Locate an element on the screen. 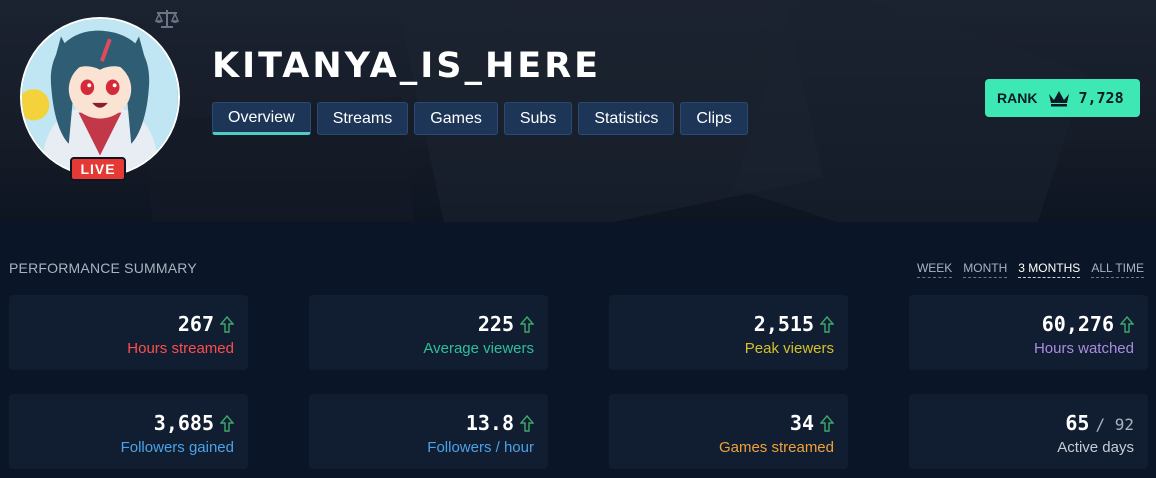 This screenshot has height=478, width=1156. stat-value: 13.8 is located at coordinates (489, 423).